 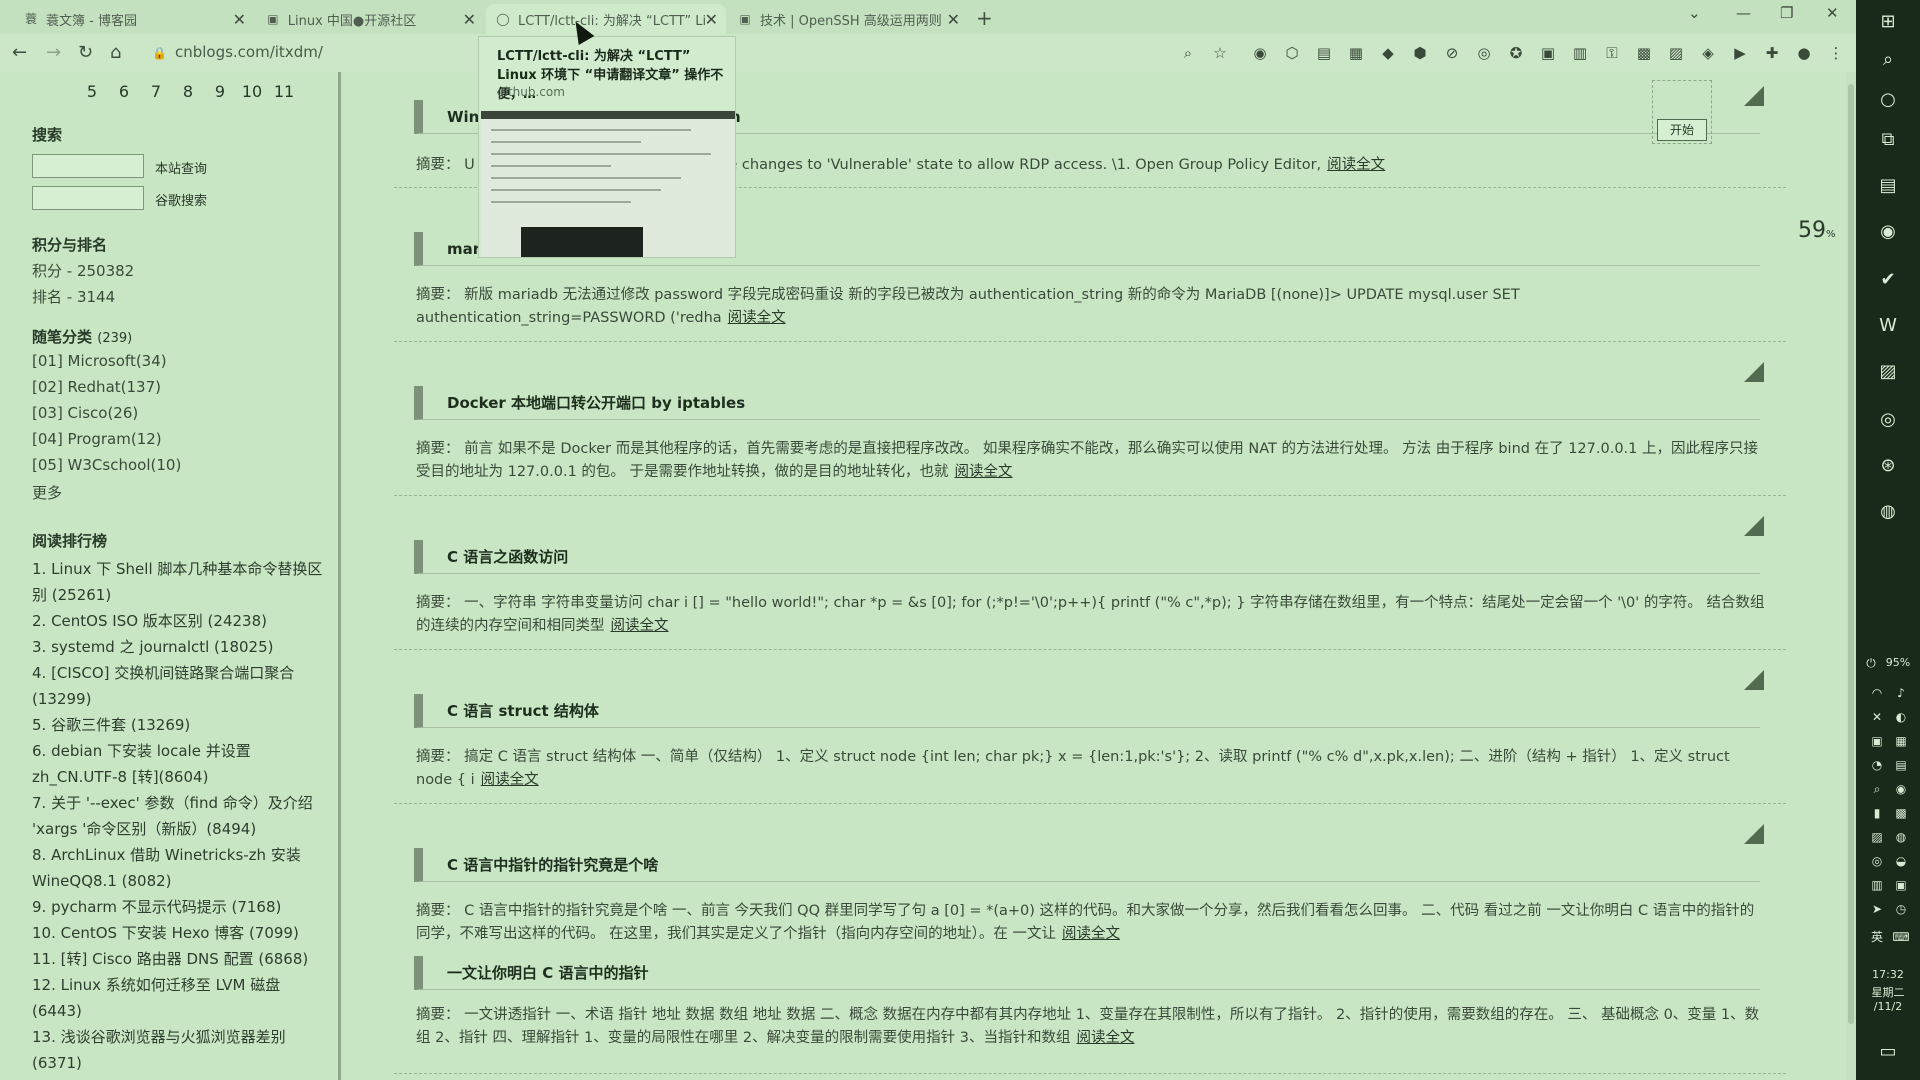 I want to click on app-icon: ▨, so click(x=1888, y=372).